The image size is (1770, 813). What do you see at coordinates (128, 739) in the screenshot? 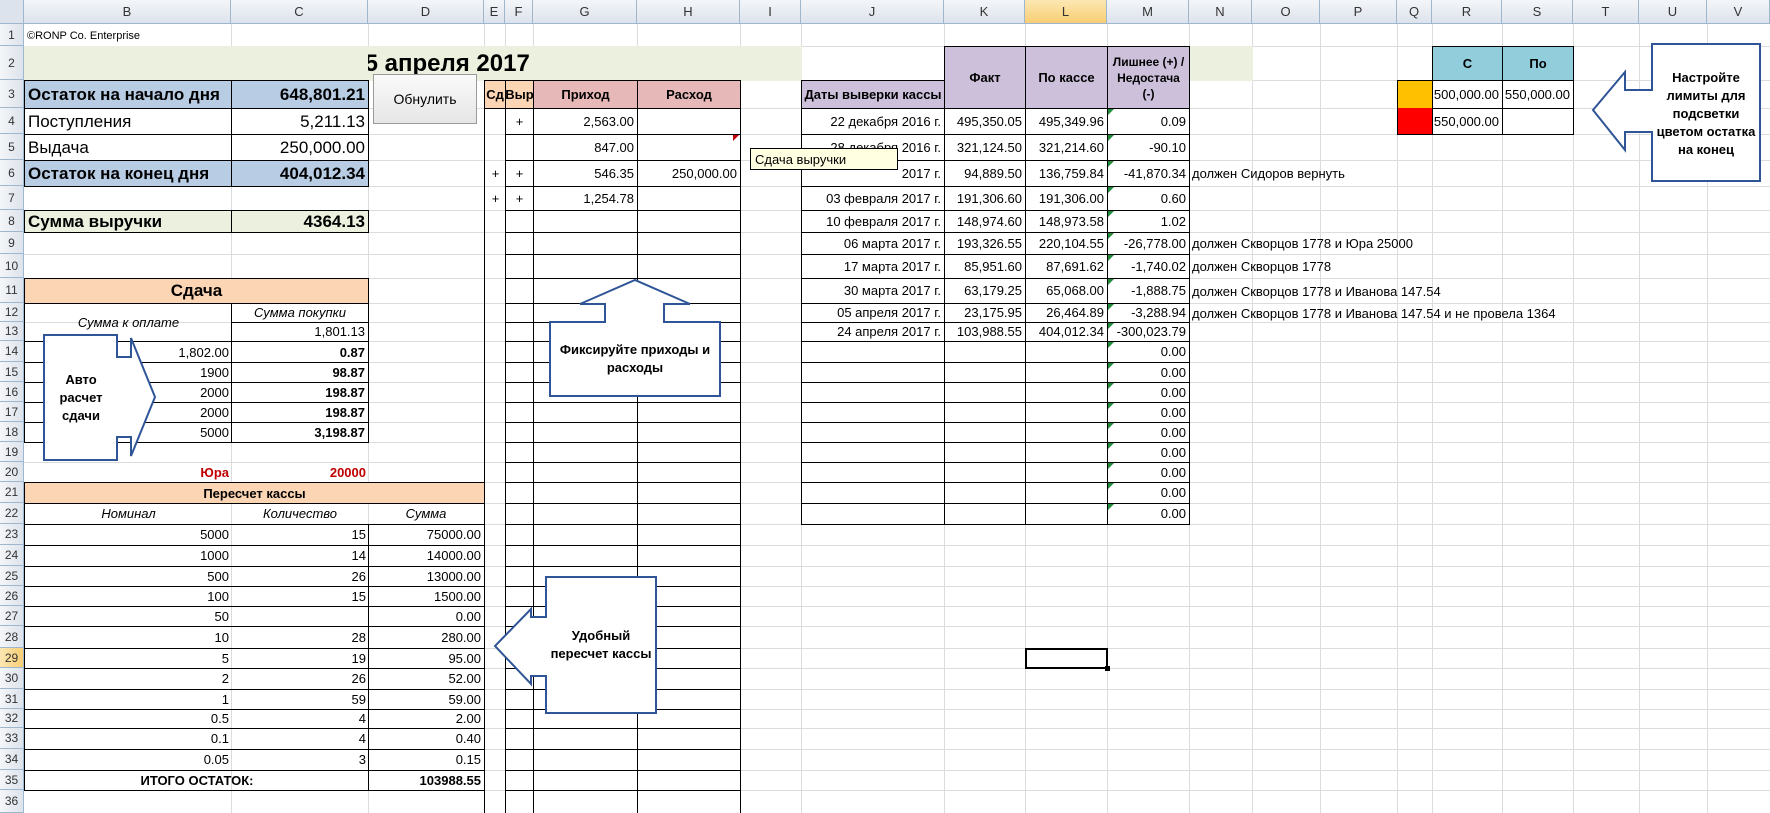
I see `denomination: 0.1` at bounding box center [128, 739].